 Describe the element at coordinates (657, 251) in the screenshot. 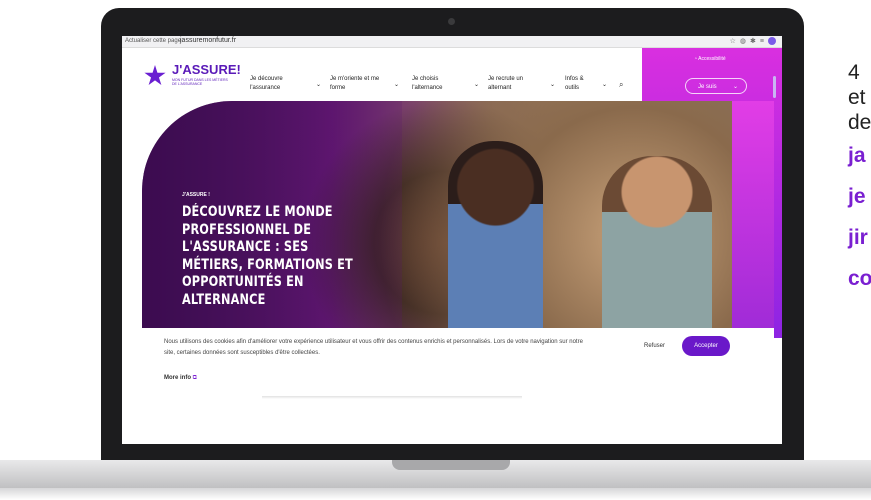

I see `hero-person-man` at that location.